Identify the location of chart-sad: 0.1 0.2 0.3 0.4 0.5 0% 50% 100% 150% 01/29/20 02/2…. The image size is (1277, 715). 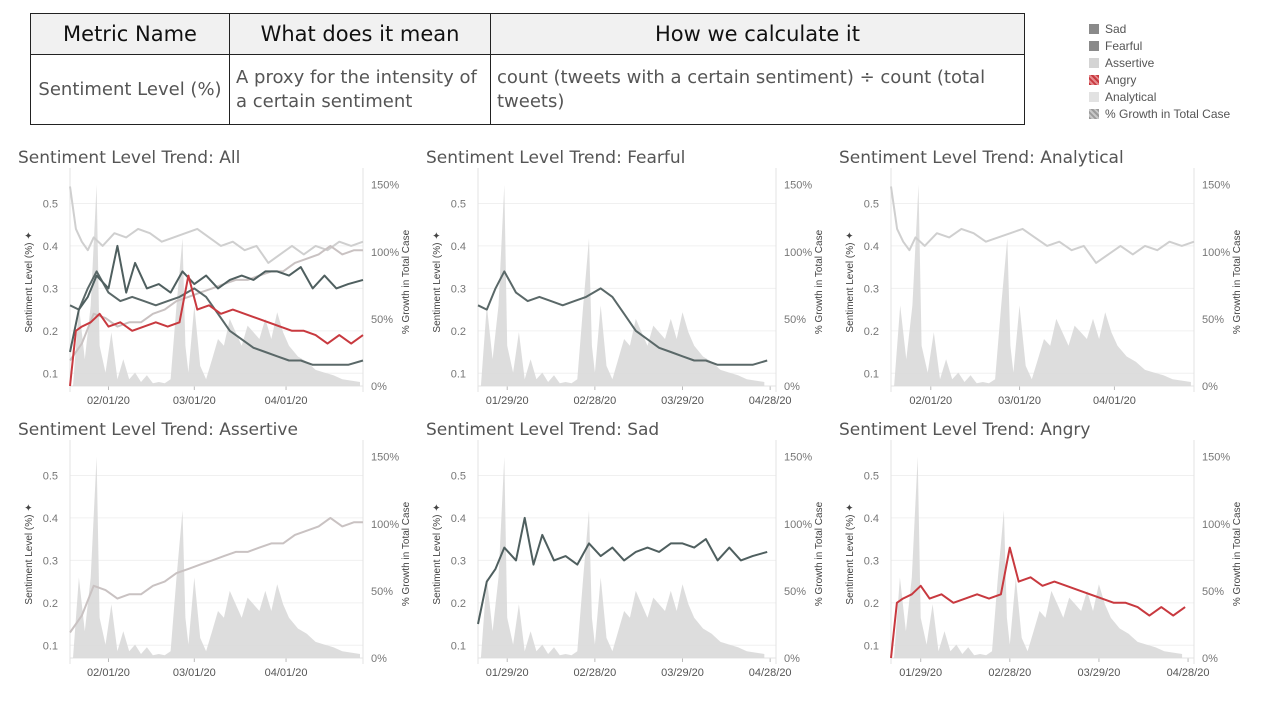
(626, 559).